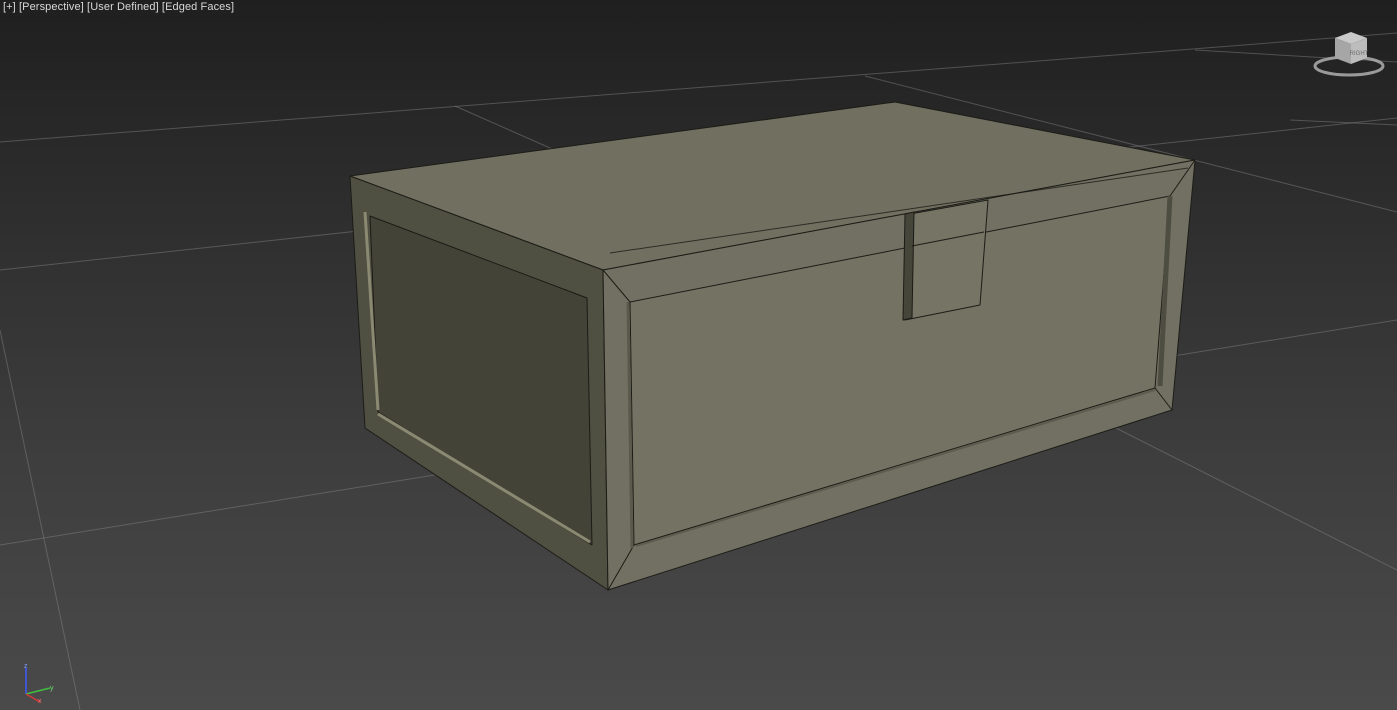 This screenshot has width=1397, height=710. Describe the element at coordinates (26, 666) in the screenshot. I see `axis-z-label: z` at that location.